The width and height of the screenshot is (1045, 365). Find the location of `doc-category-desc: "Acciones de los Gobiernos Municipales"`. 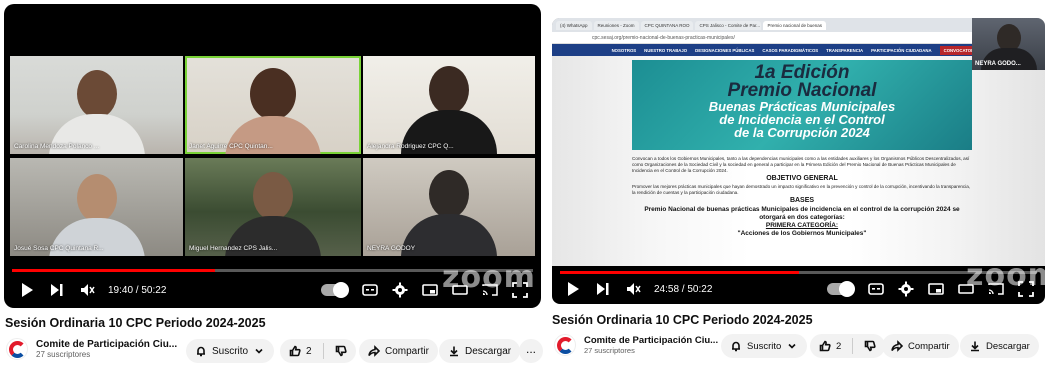

doc-category-desc: "Acciones de los Gobiernos Municipales" is located at coordinates (802, 233).